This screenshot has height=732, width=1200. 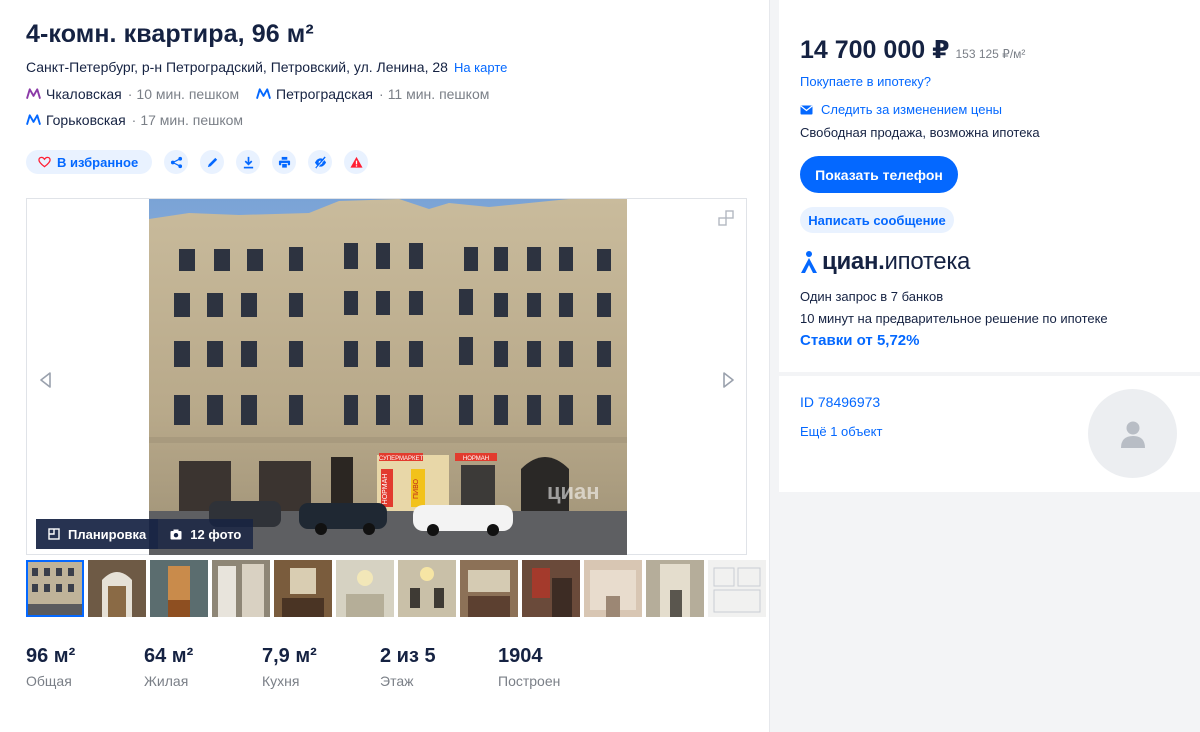 I want to click on stat-living-area: 64 м² Жилая, so click(x=169, y=667).